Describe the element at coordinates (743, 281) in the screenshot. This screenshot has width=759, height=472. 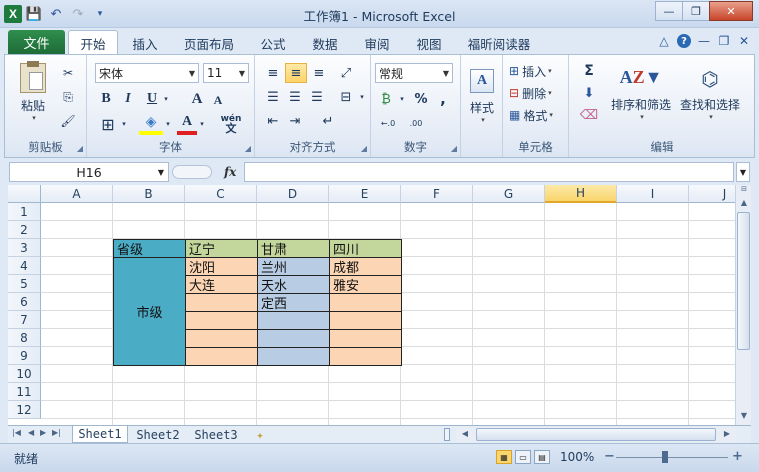
I see `vertical-scroll-thumb` at that location.